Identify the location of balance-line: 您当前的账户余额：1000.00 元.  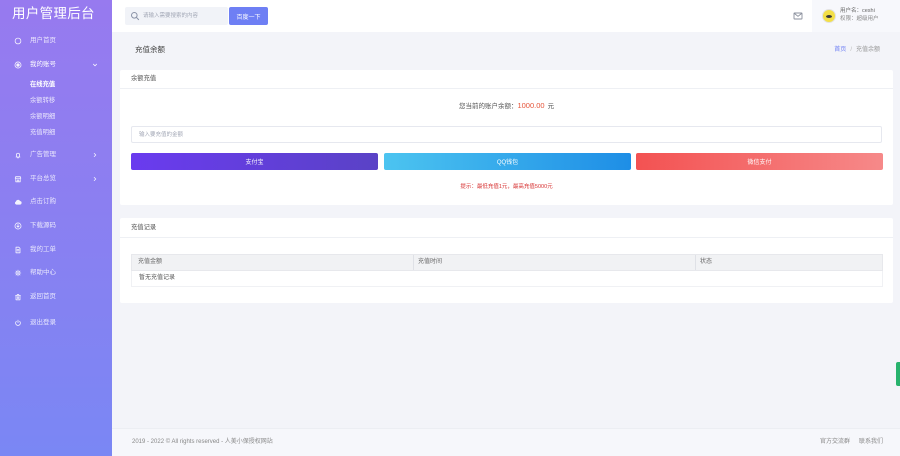
(506, 106).